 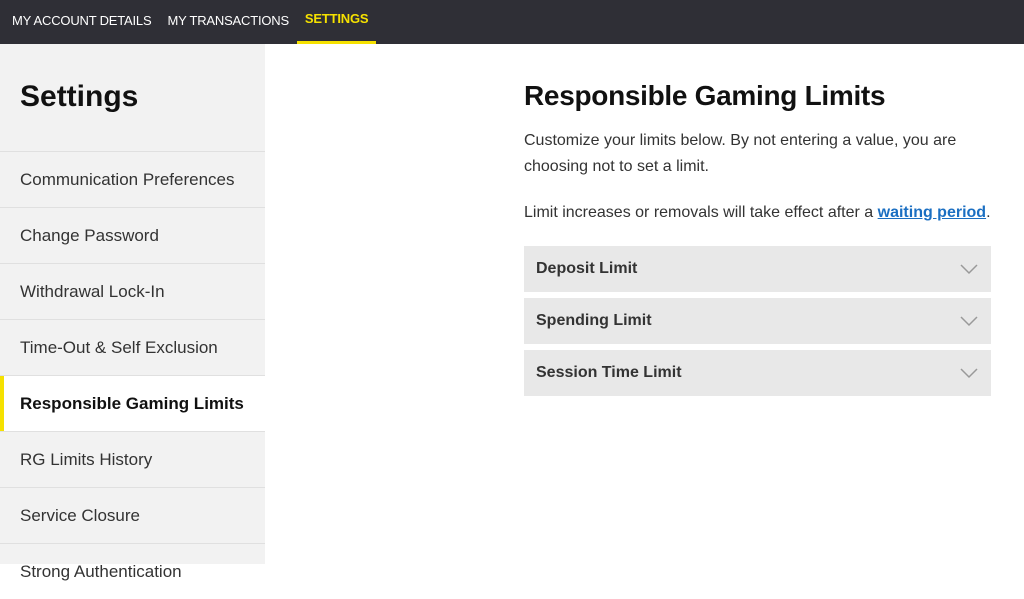 I want to click on sidebar-item-withdrawal-lock-in: Withdrawal Lock-In, so click(x=132, y=291).